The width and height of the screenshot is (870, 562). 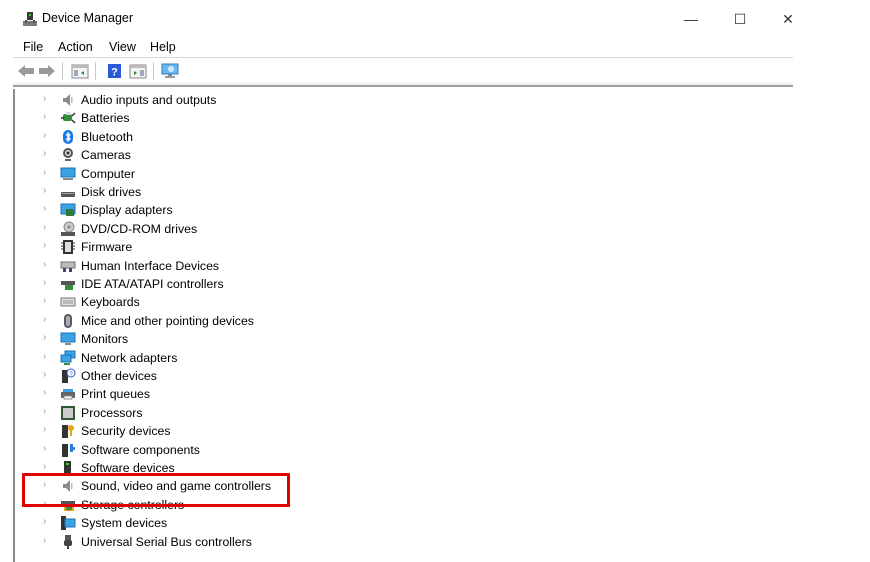 What do you see at coordinates (47, 71) in the screenshot?
I see `forward-arrow-icon` at bounding box center [47, 71].